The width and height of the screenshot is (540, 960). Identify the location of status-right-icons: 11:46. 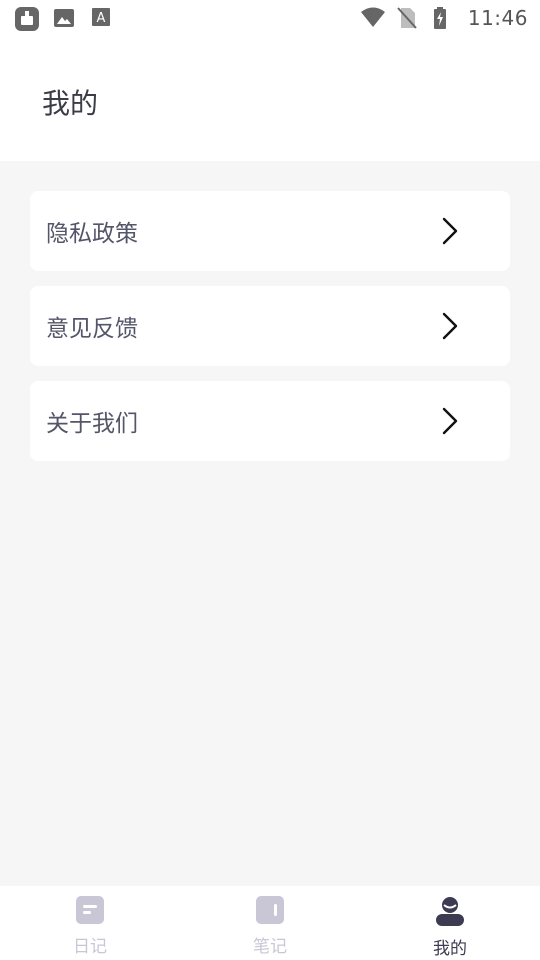
(444, 18).